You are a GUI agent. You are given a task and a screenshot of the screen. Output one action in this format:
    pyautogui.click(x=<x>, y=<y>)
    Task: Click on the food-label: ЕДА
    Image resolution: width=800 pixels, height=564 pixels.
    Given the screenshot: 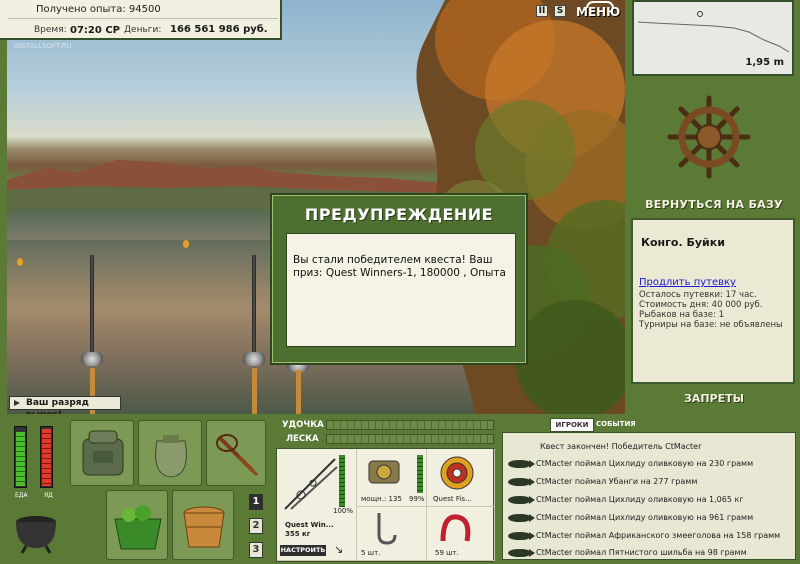 What is the action you would take?
    pyautogui.click(x=21, y=495)
    